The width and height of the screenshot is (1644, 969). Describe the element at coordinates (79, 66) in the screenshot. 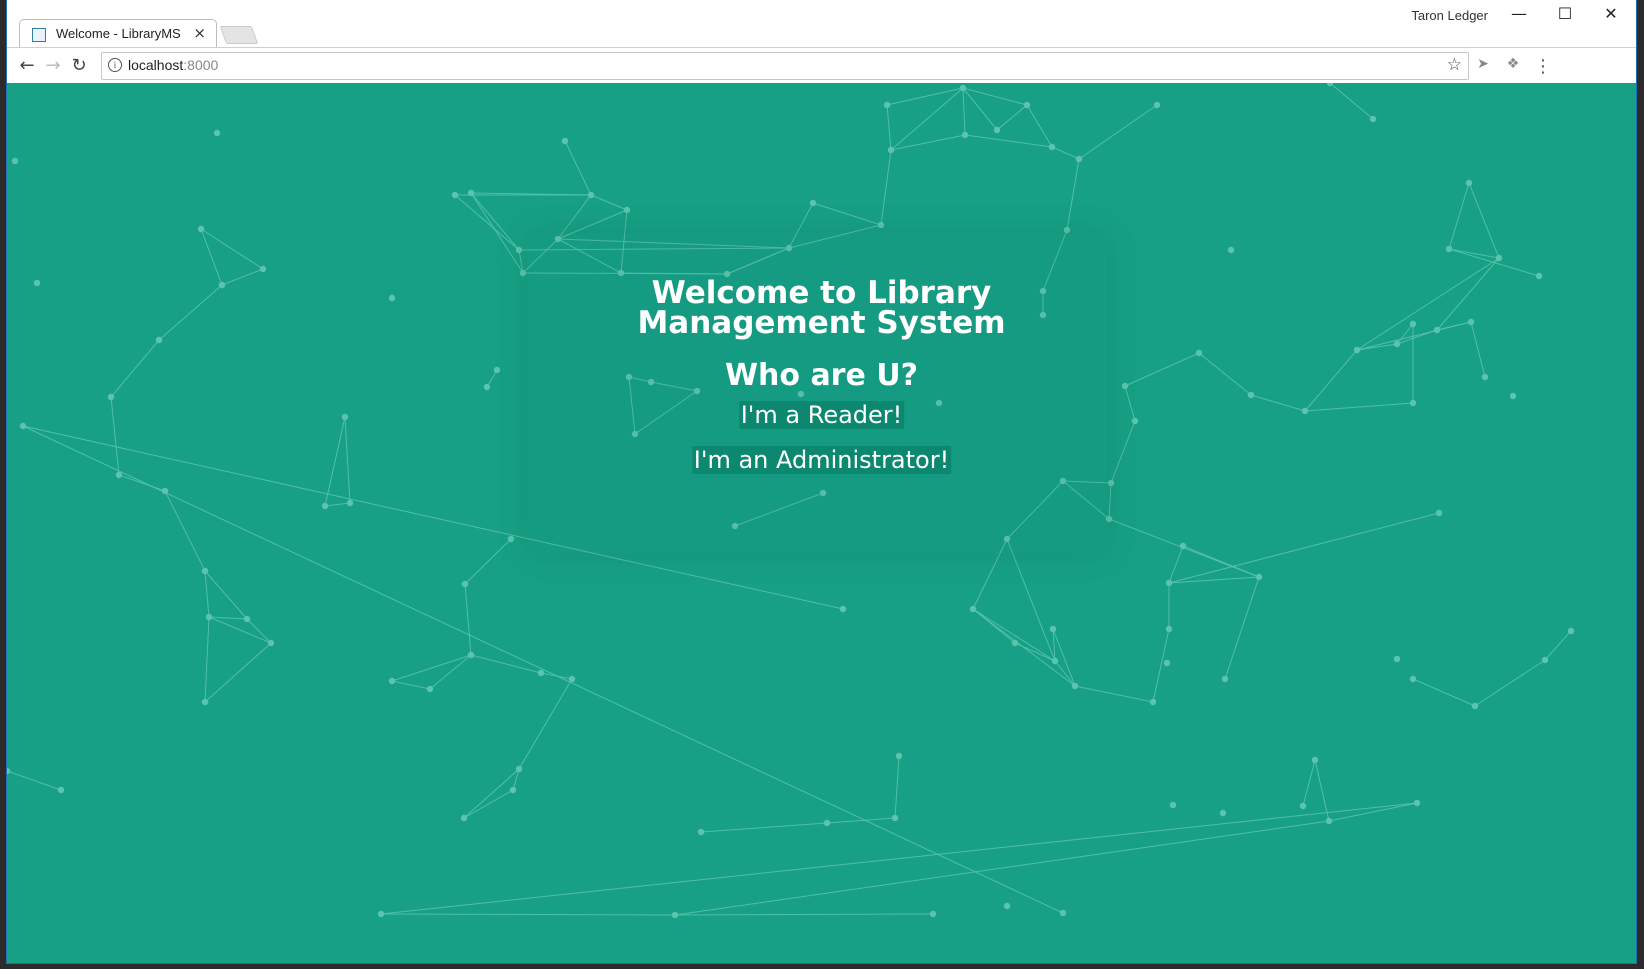

I see `reload-icon: ↻` at that location.